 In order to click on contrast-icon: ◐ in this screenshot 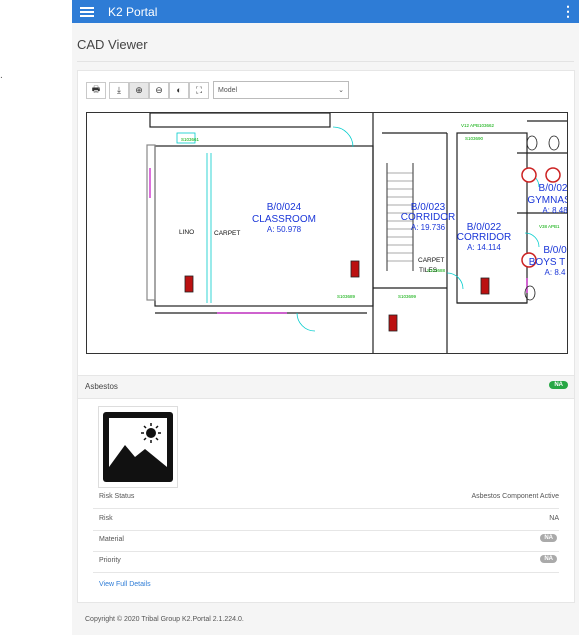, I will do `click(179, 90)`.